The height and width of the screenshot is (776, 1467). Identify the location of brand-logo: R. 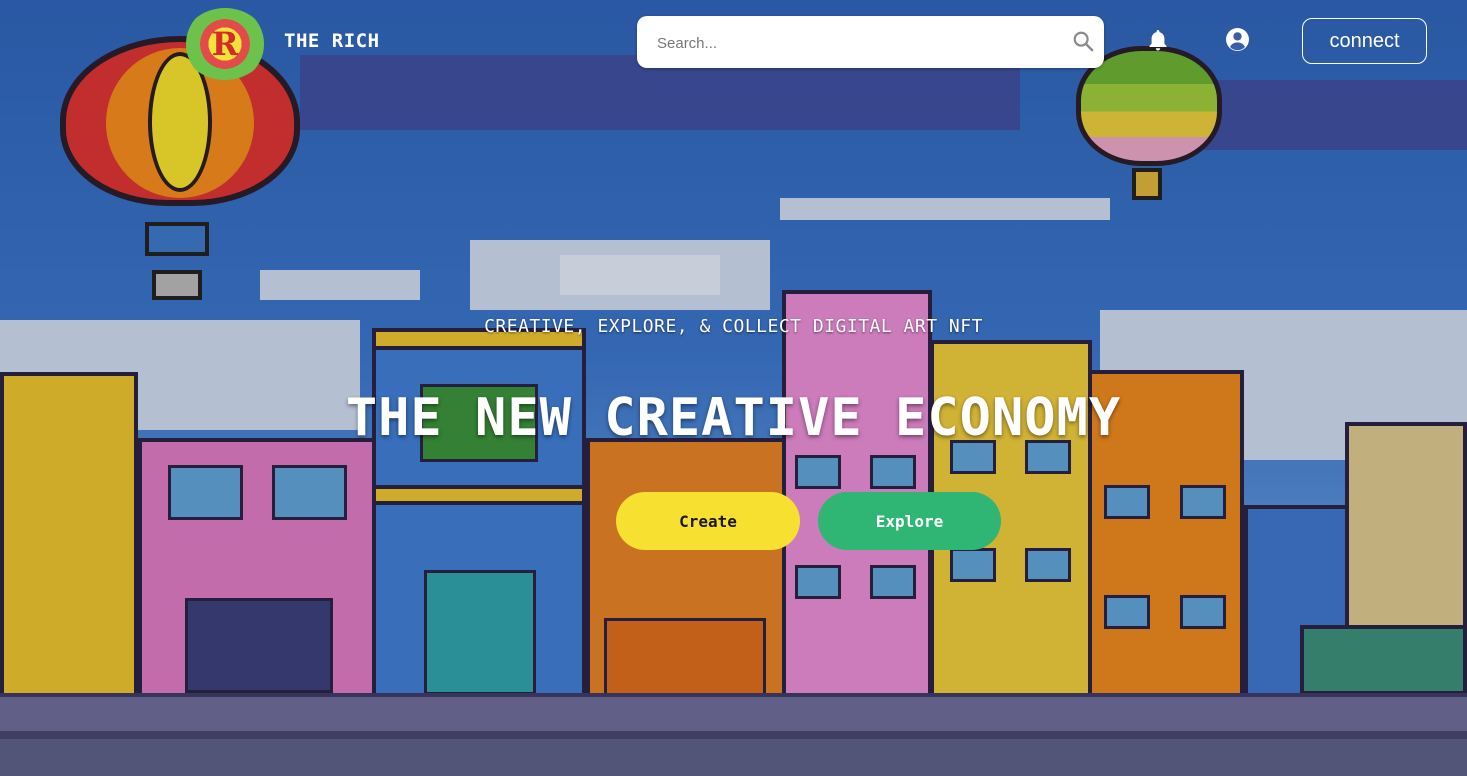
(225, 44).